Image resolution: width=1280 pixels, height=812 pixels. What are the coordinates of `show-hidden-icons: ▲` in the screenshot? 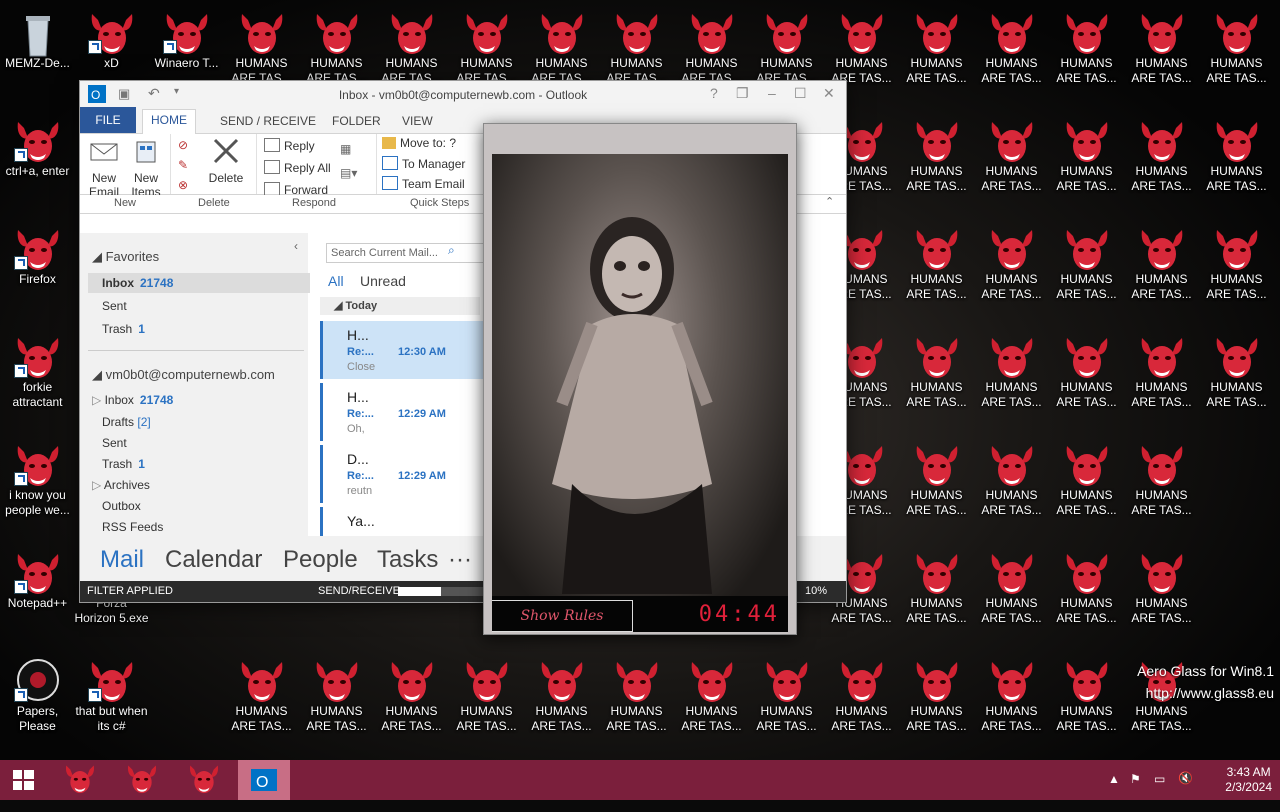 It's located at (1114, 792).